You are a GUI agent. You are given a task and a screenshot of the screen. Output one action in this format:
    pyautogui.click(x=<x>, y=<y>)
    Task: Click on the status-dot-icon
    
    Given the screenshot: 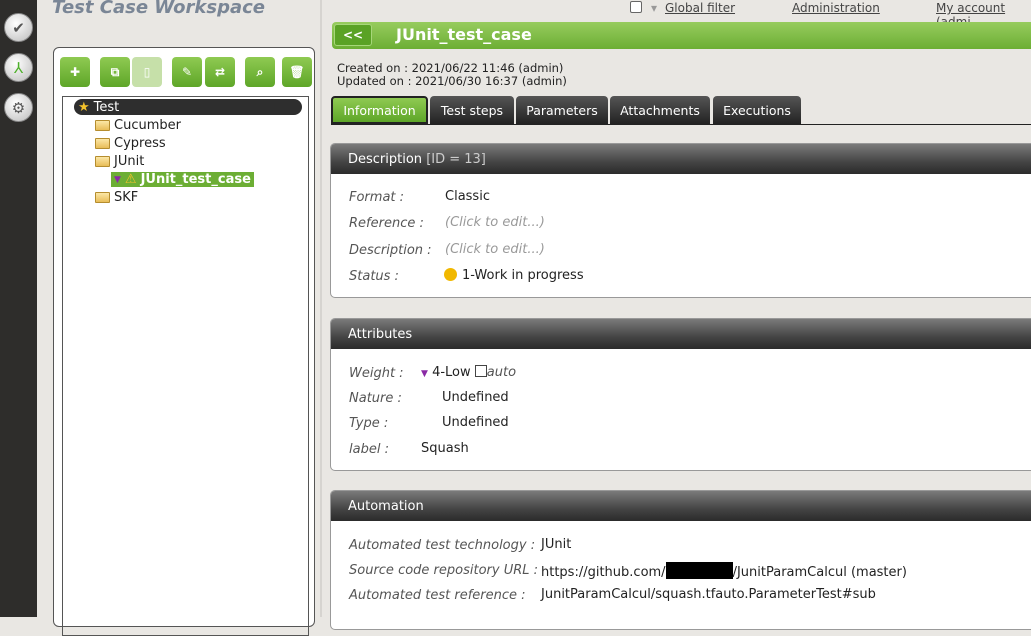 What is the action you would take?
    pyautogui.click(x=450, y=274)
    